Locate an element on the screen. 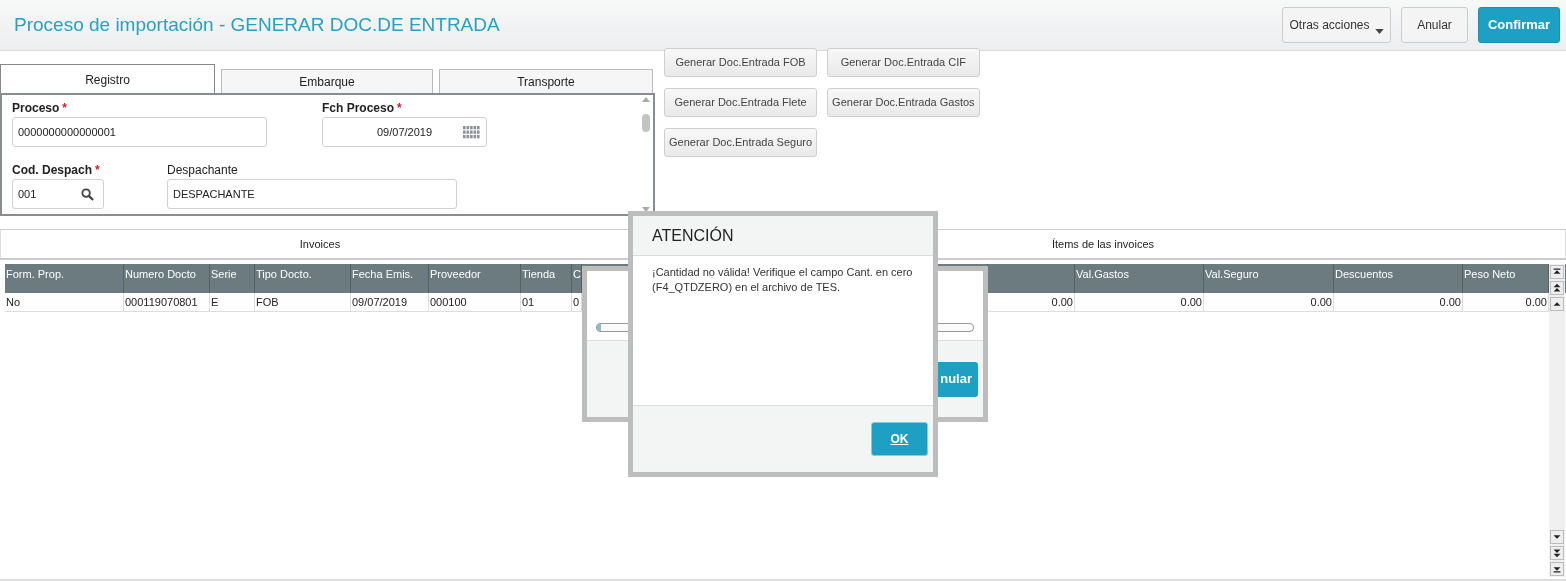 The width and height of the screenshot is (1566, 581). date-field: 09/07/2019 is located at coordinates (404, 132).